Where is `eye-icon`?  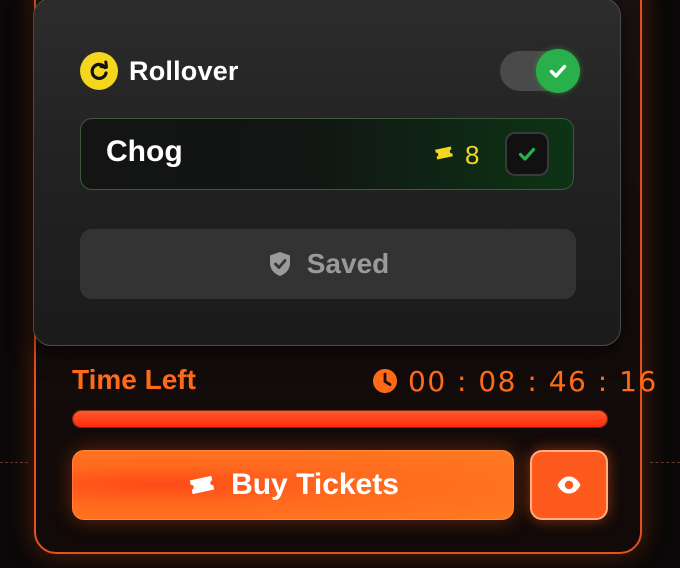 eye-icon is located at coordinates (569, 485).